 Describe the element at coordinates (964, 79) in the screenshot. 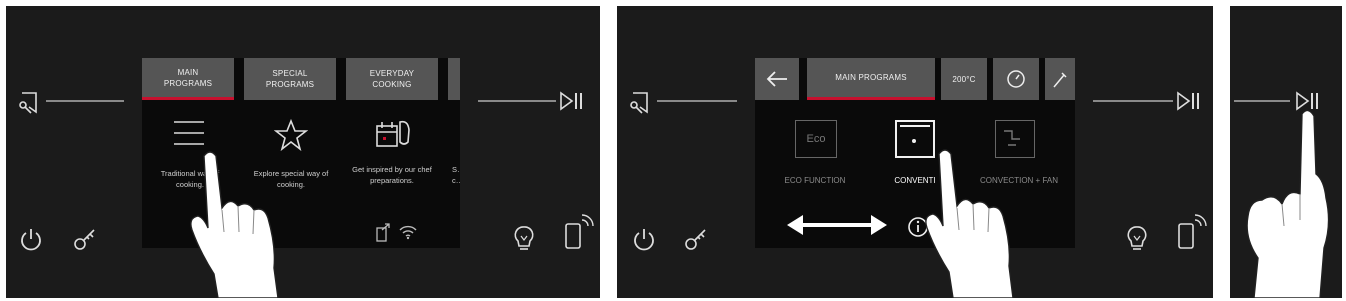

I see `temperature-tab: 200°C` at that location.